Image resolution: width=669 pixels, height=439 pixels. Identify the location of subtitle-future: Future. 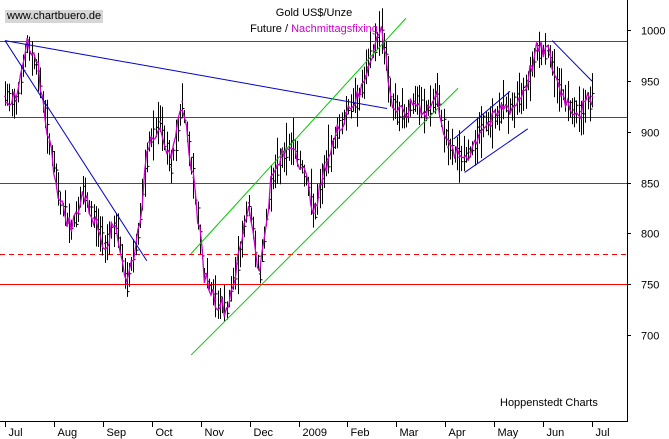
(266, 29).